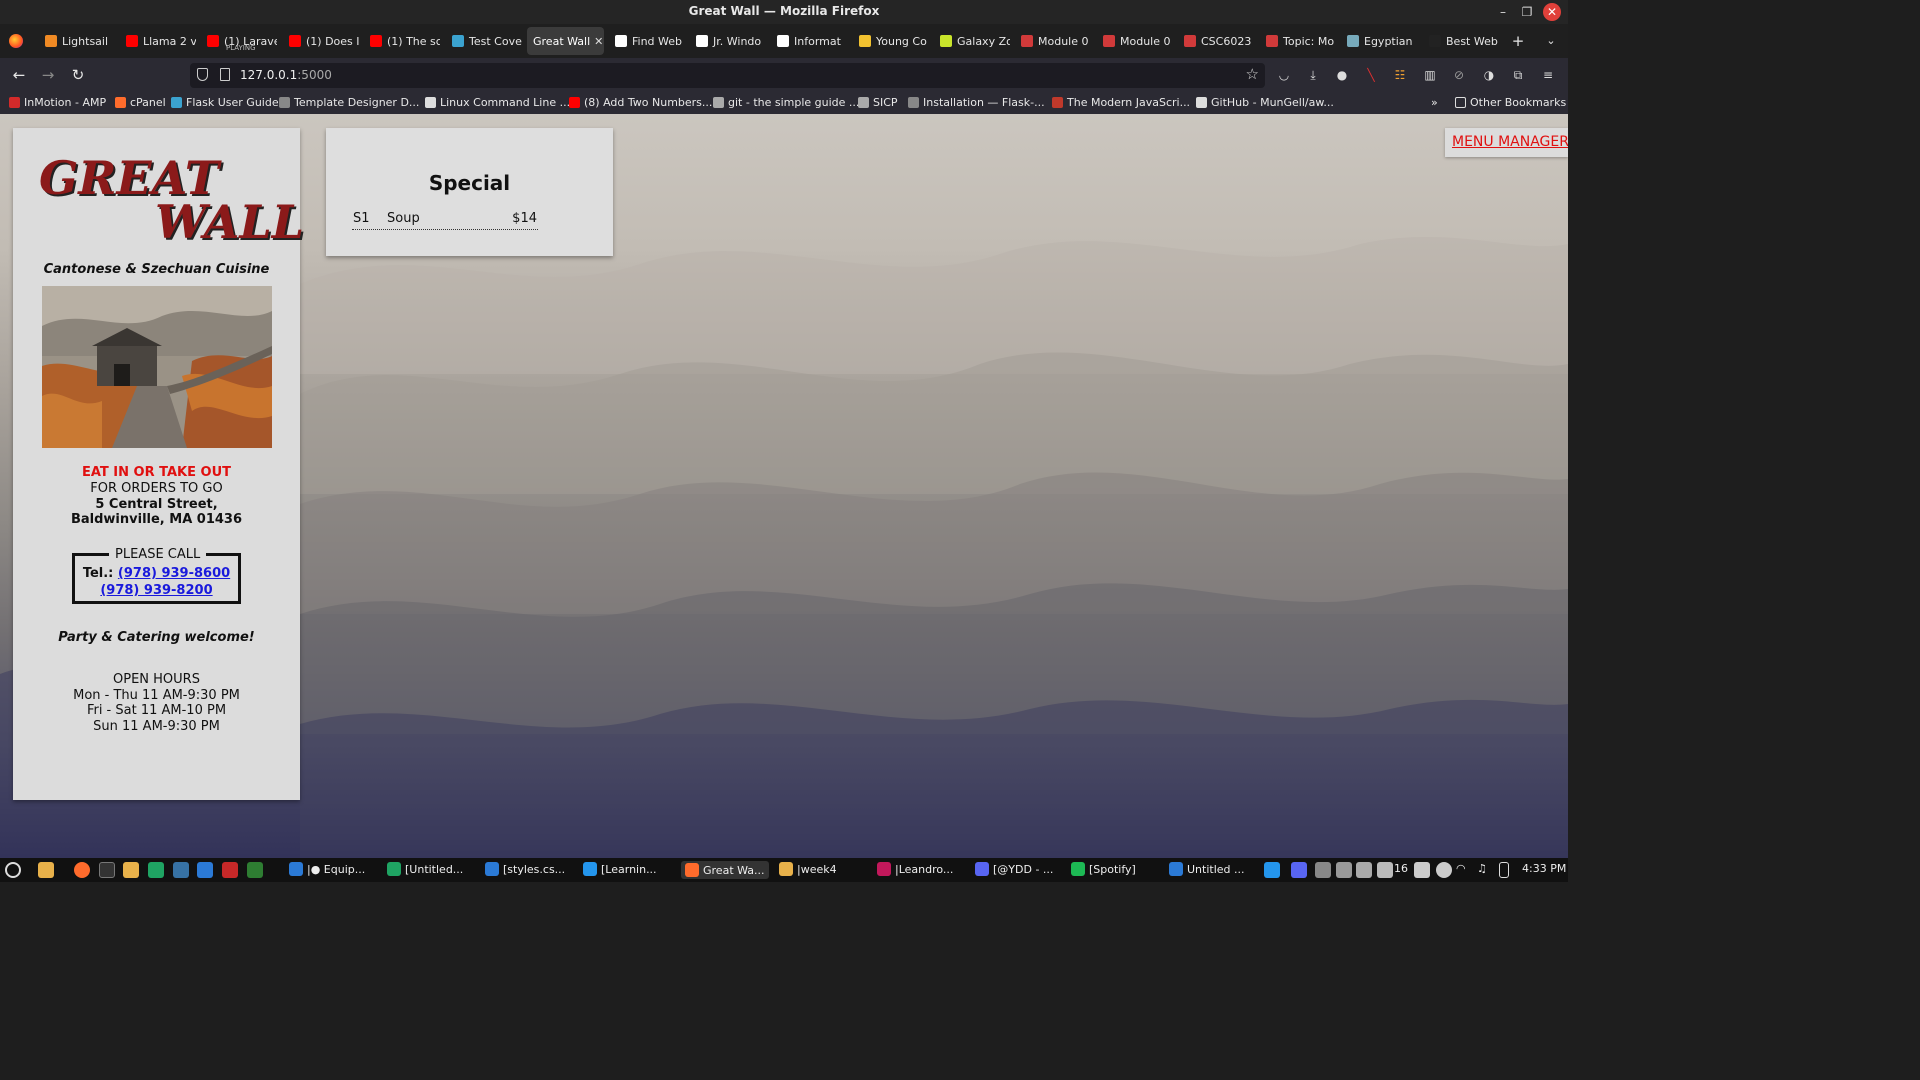 The width and height of the screenshot is (1920, 1080). Describe the element at coordinates (1385, 870) in the screenshot. I see `notification-tray-icon` at that location.